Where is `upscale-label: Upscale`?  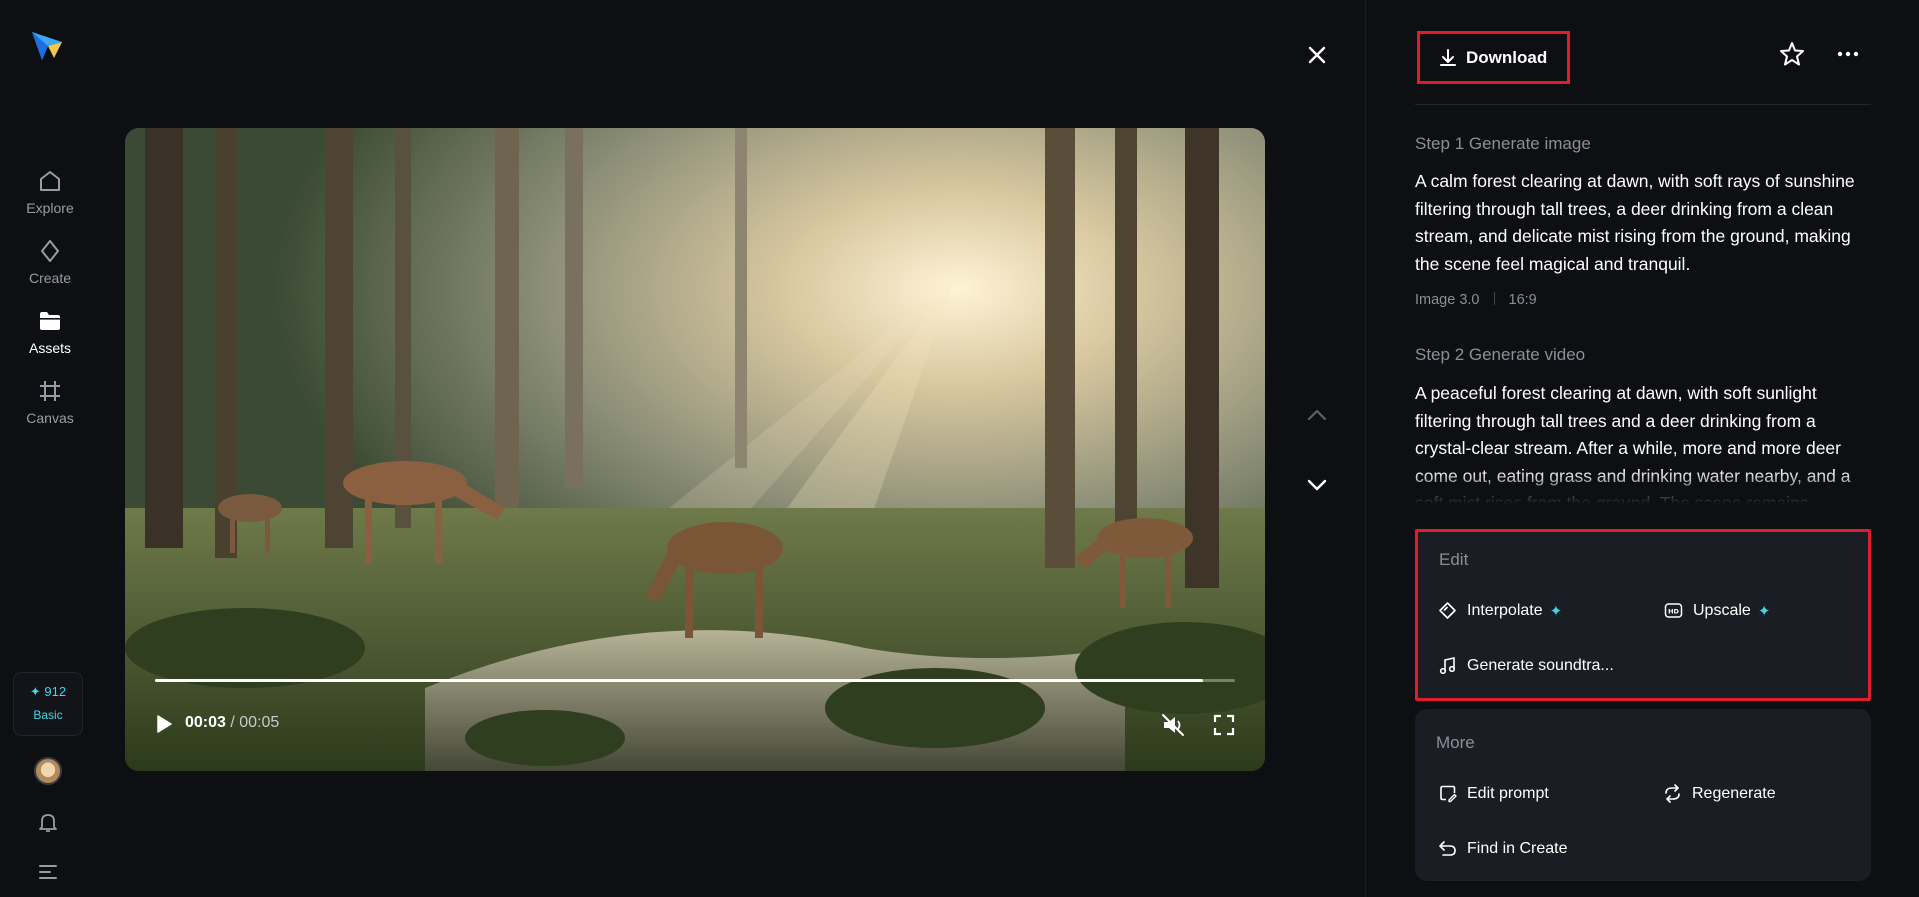 upscale-label: Upscale is located at coordinates (1722, 610).